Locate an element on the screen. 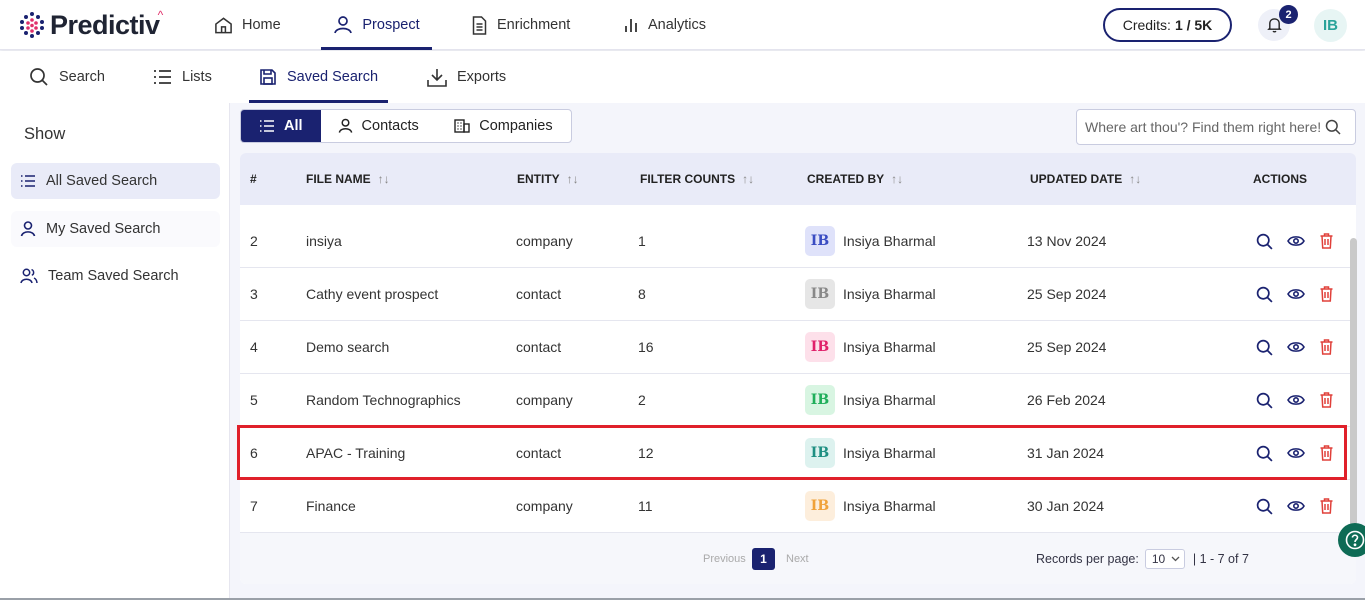 The image size is (1365, 600). nav-home: Home is located at coordinates (247, 25).